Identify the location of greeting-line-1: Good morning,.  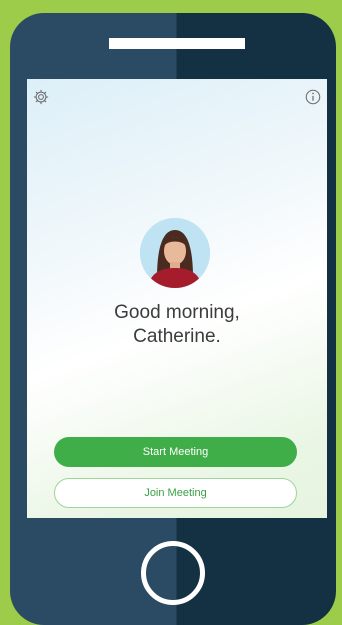
(177, 312).